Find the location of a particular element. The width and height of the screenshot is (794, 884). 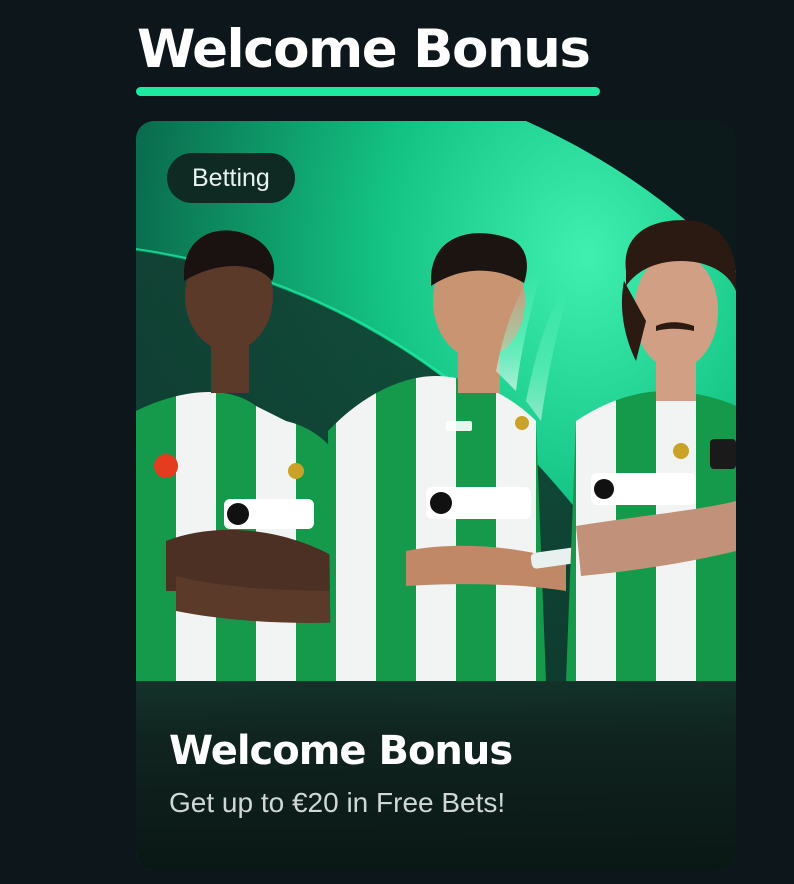

promo-title: Welcome Bonus is located at coordinates (341, 751).